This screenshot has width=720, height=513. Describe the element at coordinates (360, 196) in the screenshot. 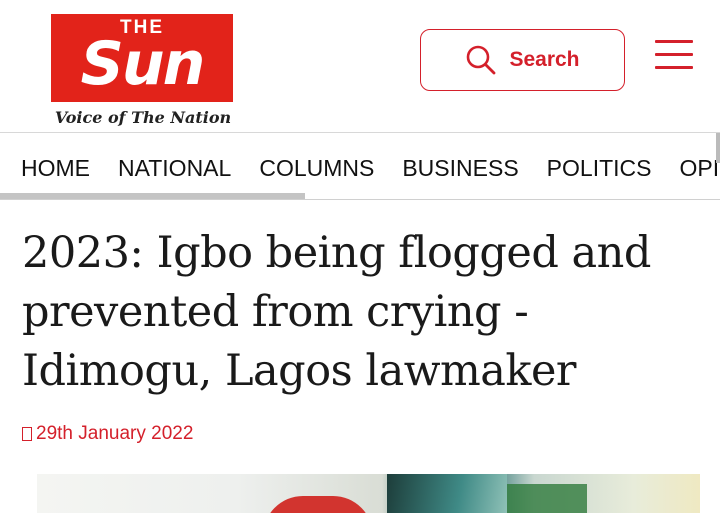

I see `nav-scrollbar` at that location.